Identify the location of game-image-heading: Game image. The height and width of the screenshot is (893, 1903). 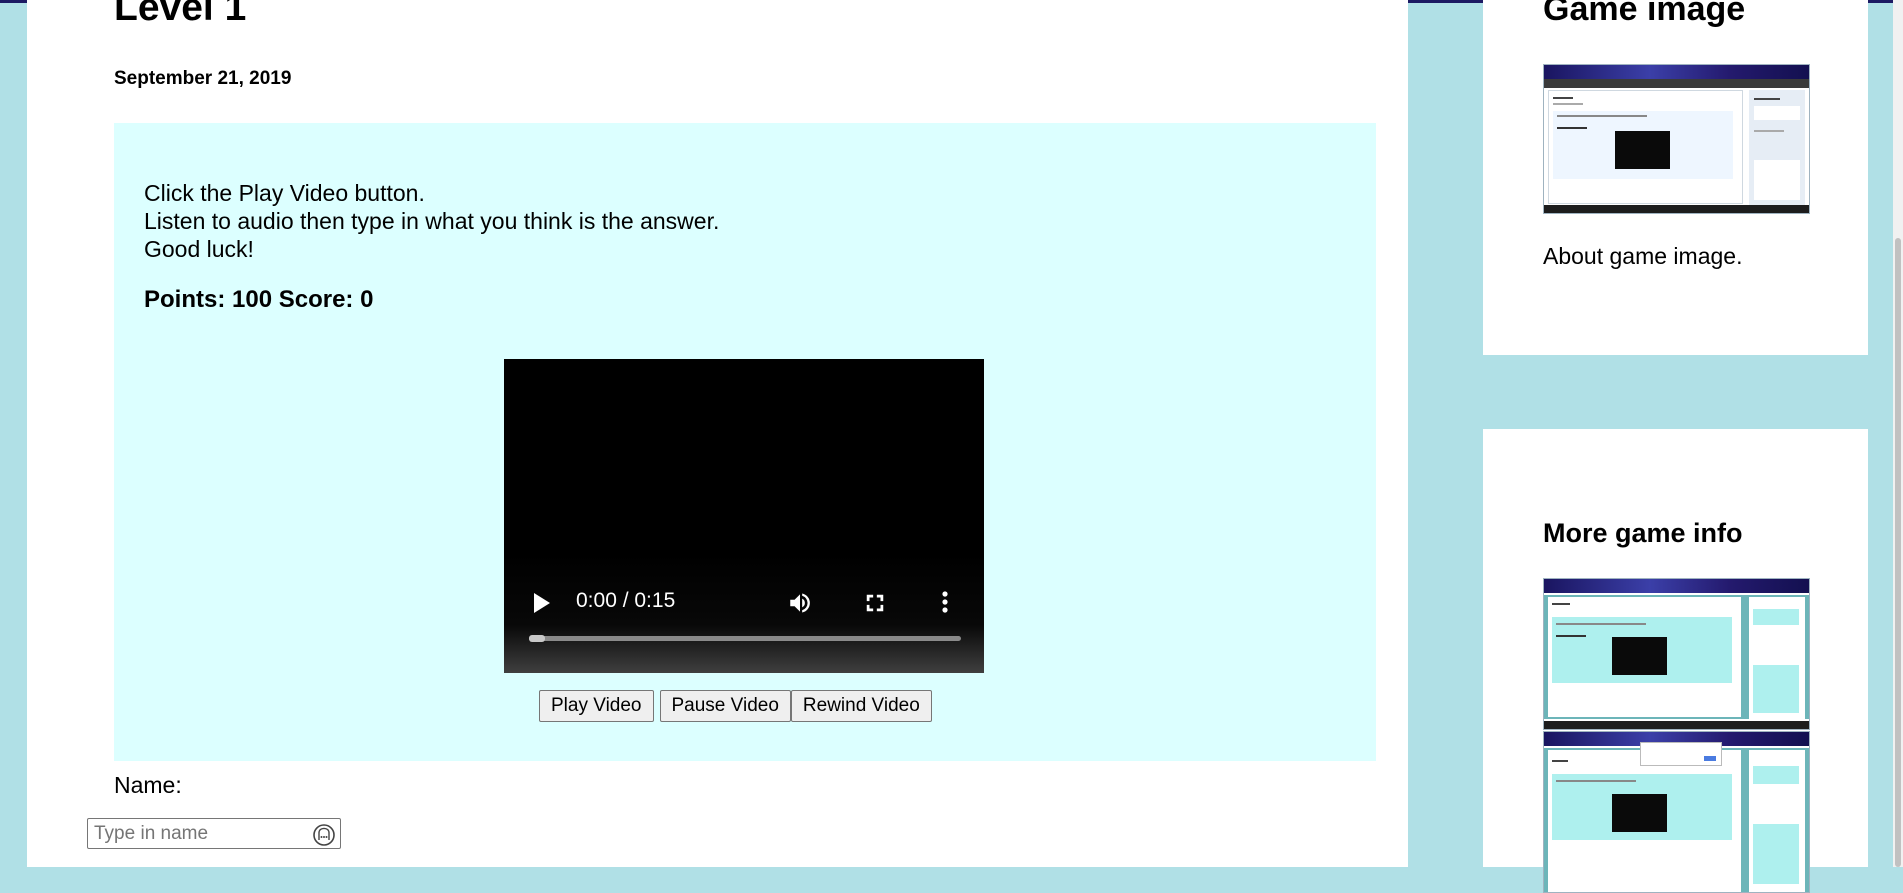
(1644, 14).